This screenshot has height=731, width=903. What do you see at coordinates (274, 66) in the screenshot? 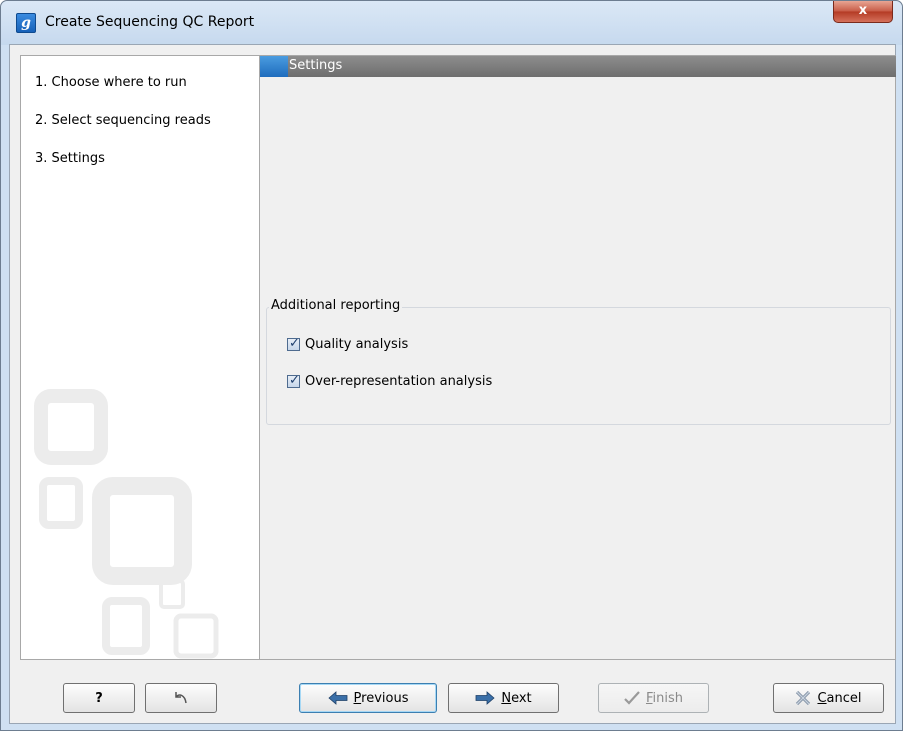
I see `header-accent` at bounding box center [274, 66].